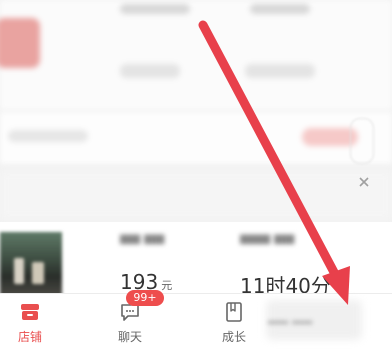 Image resolution: width=392 pixels, height=355 pixels. I want to click on store-icon, so click(30, 312).